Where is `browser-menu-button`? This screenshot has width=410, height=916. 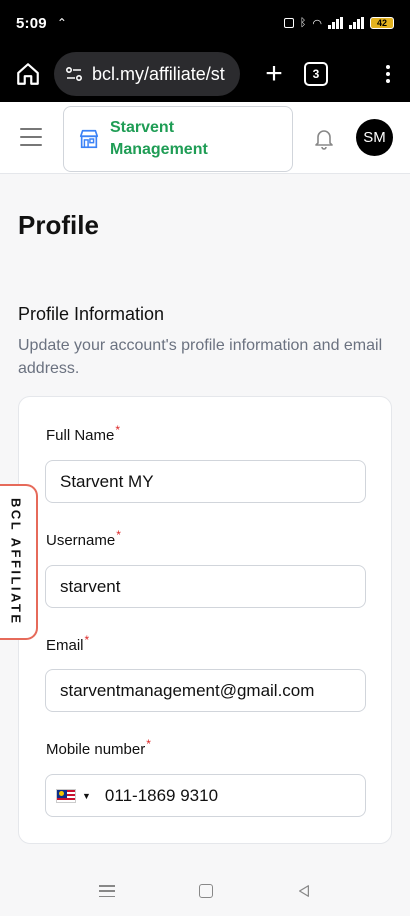 browser-menu-button is located at coordinates (388, 74).